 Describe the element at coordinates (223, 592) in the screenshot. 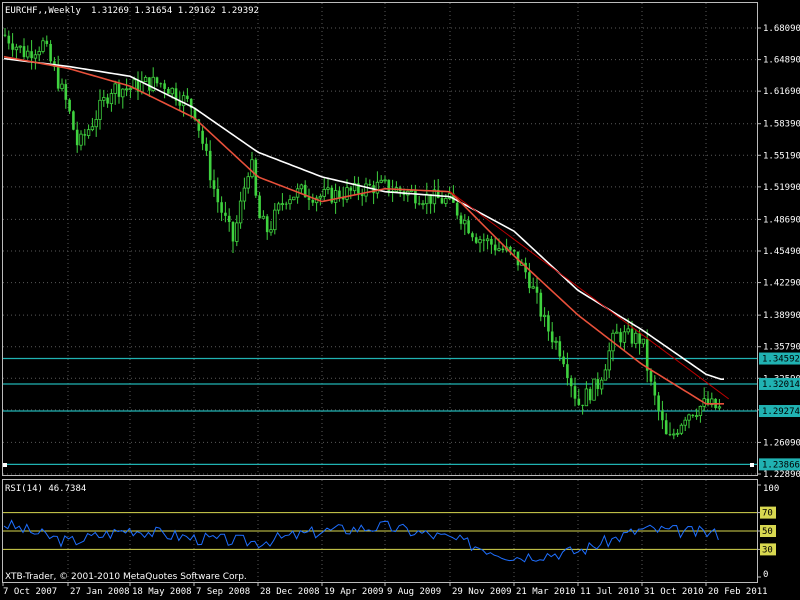

I see `time-tick-label: 7 Sep 2008` at that location.